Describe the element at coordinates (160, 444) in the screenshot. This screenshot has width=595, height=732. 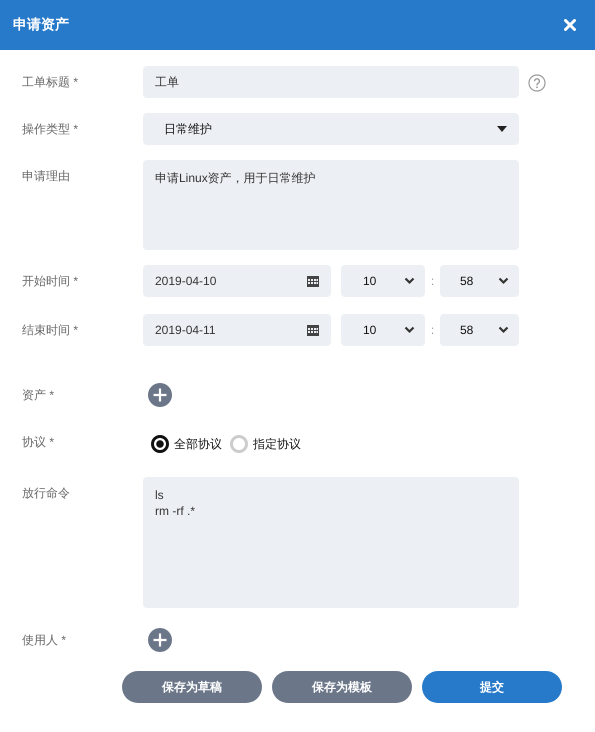
I see `radio-button` at that location.